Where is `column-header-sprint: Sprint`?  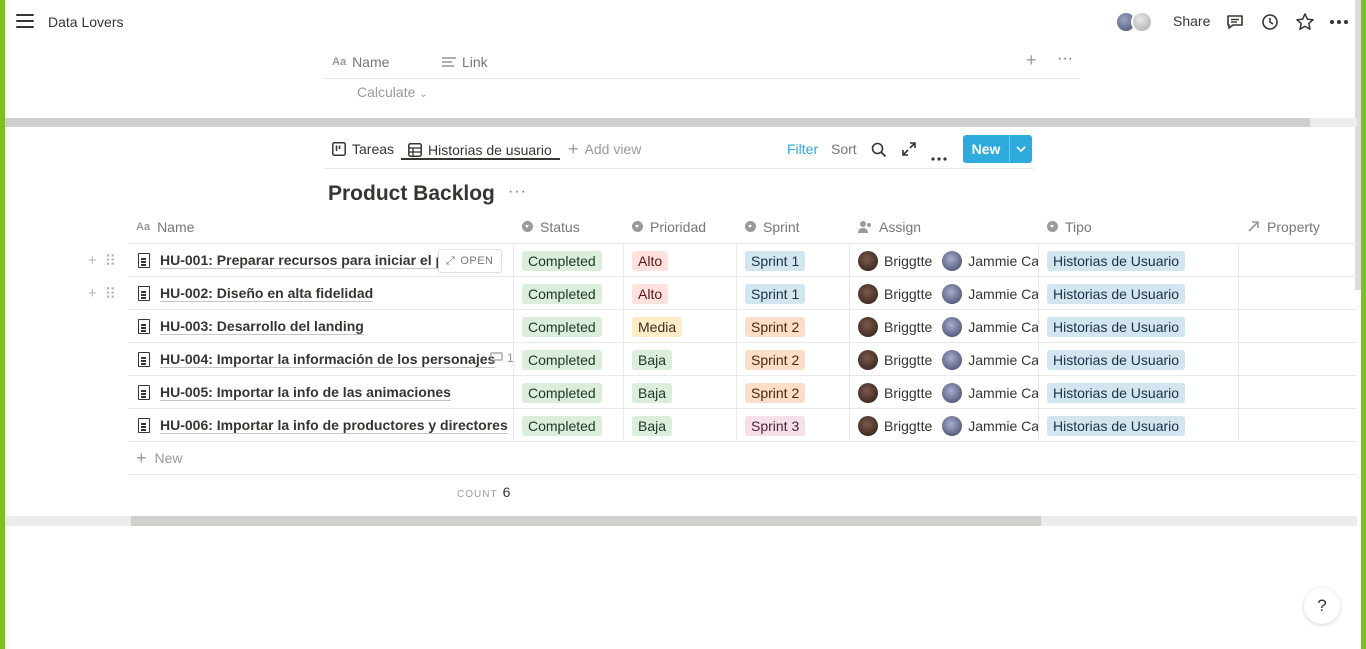 column-header-sprint: Sprint is located at coordinates (768, 226).